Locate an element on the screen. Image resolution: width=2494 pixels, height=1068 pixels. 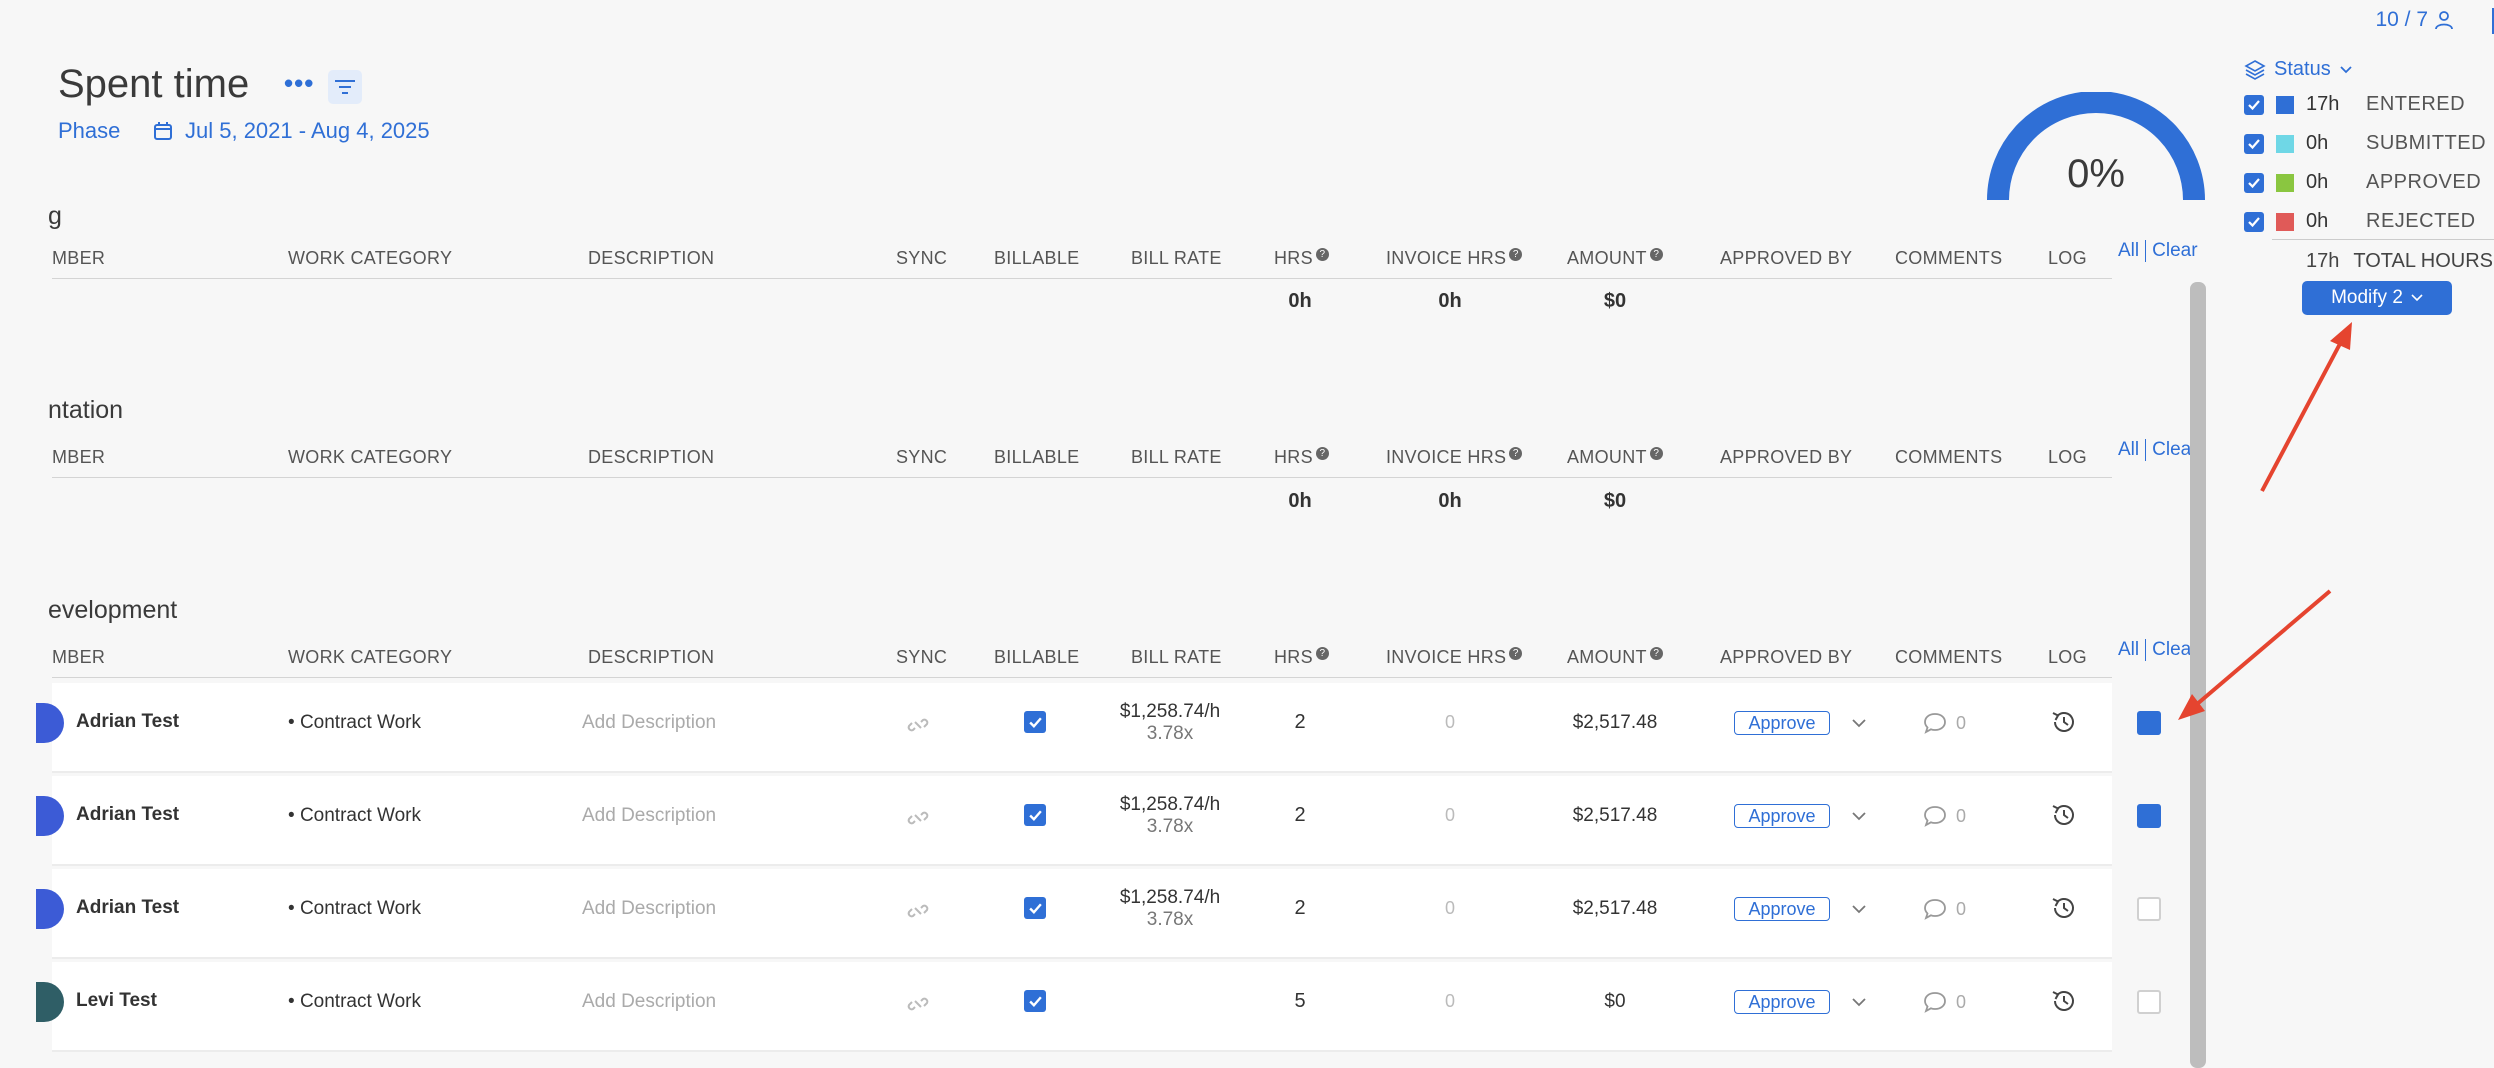
comment-count: 0 is located at coordinates (1961, 1001).